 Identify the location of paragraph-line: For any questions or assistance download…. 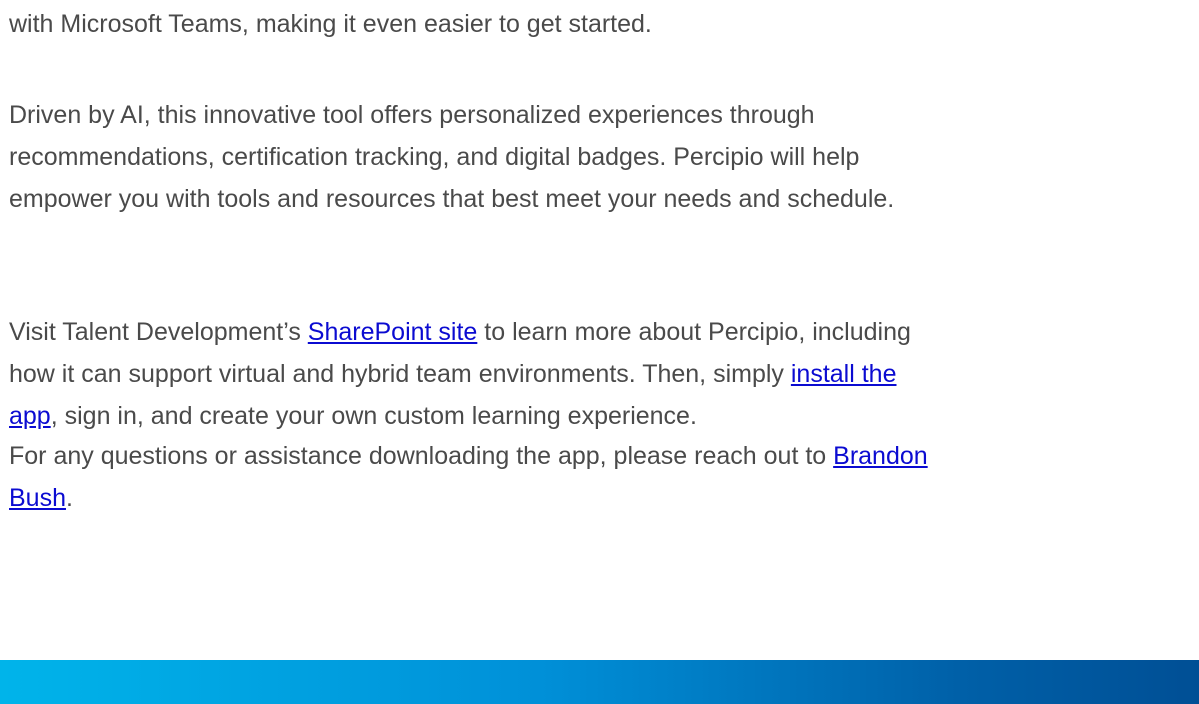
(468, 456).